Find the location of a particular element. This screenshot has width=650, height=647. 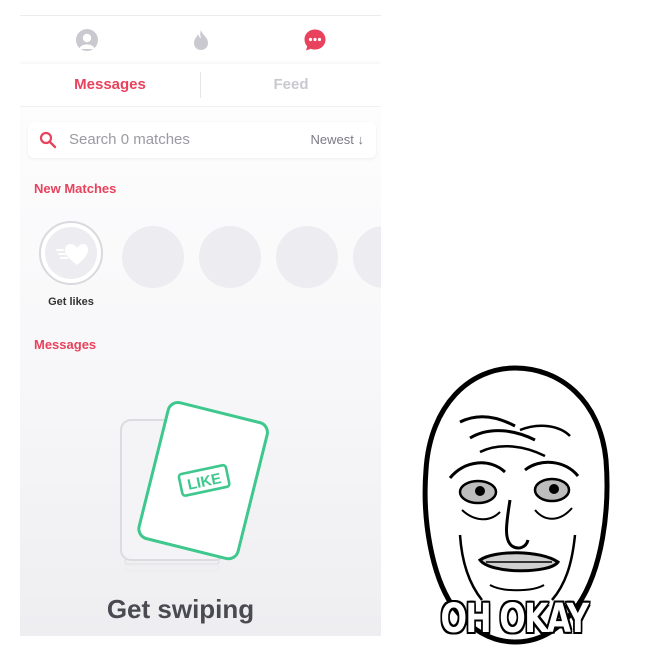

search-bar: Search 0 matches Newest ↓ is located at coordinates (202, 140).